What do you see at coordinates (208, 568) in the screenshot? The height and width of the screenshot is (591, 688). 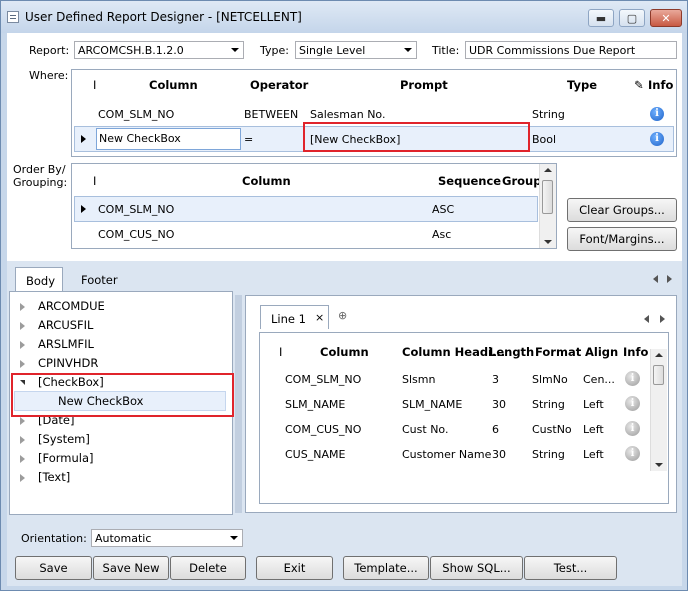 I see `delete-button: Delete` at bounding box center [208, 568].